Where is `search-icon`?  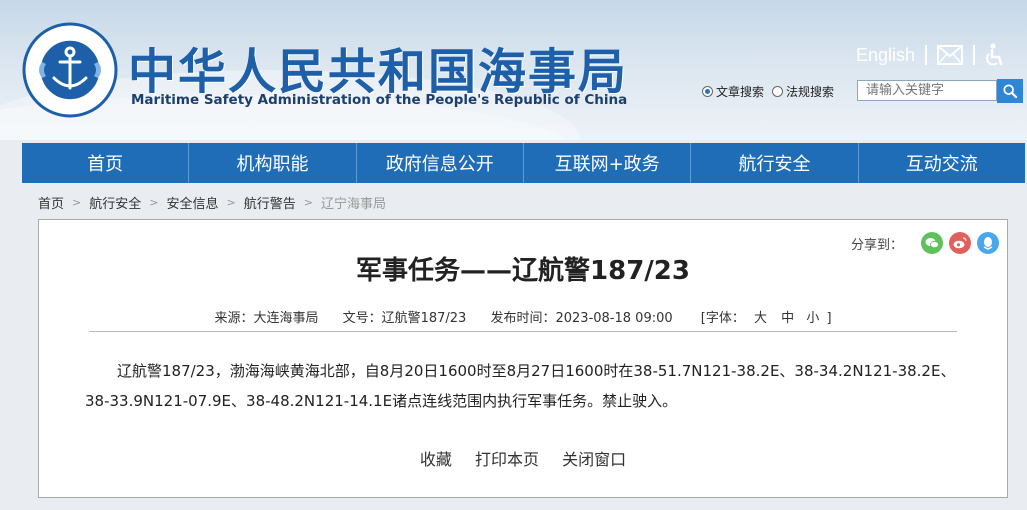 search-icon is located at coordinates (1010, 91).